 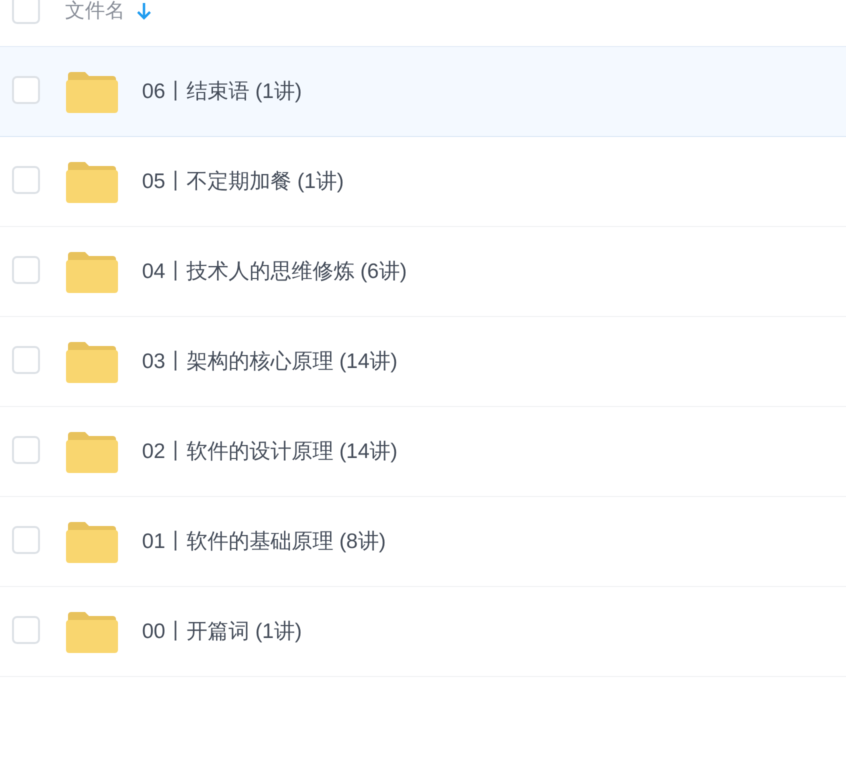 What do you see at coordinates (144, 11) in the screenshot?
I see `sort-down-icon` at bounding box center [144, 11].